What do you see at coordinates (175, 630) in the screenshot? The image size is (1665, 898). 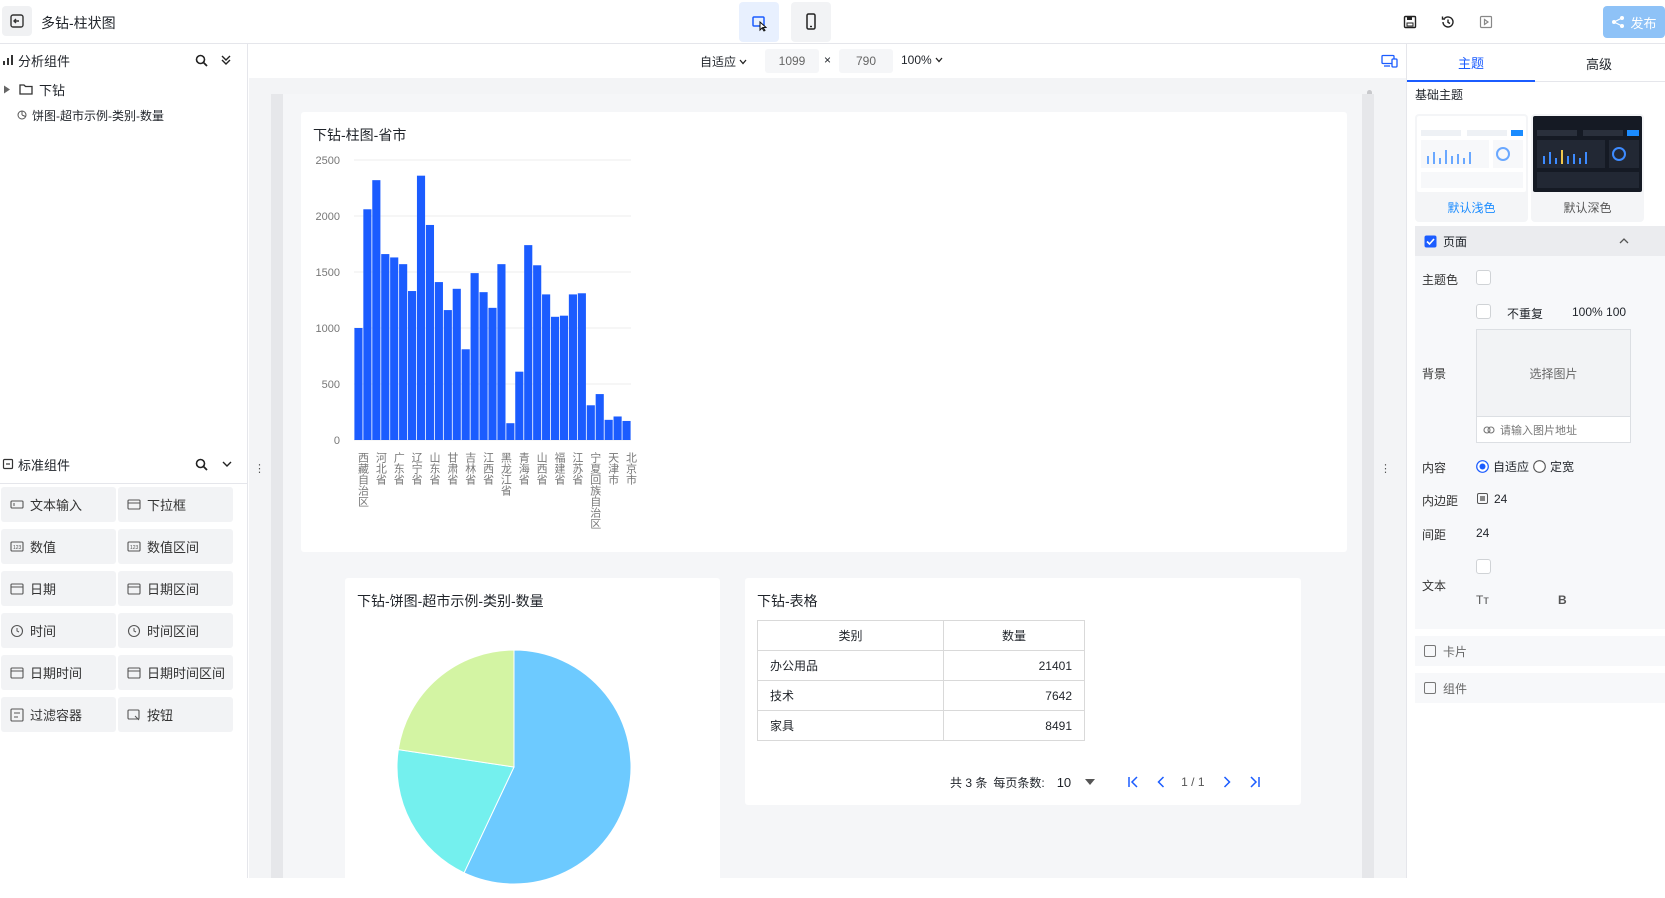 I see `component-time-range-button: 时间区间` at bounding box center [175, 630].